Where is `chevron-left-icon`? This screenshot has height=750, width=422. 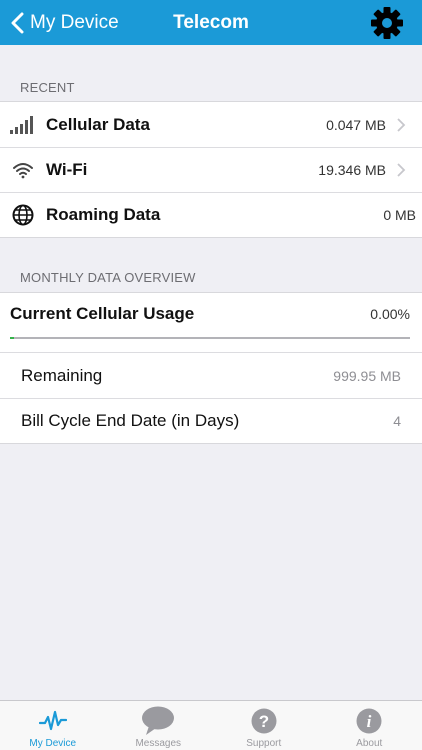
chevron-left-icon is located at coordinates (17, 22).